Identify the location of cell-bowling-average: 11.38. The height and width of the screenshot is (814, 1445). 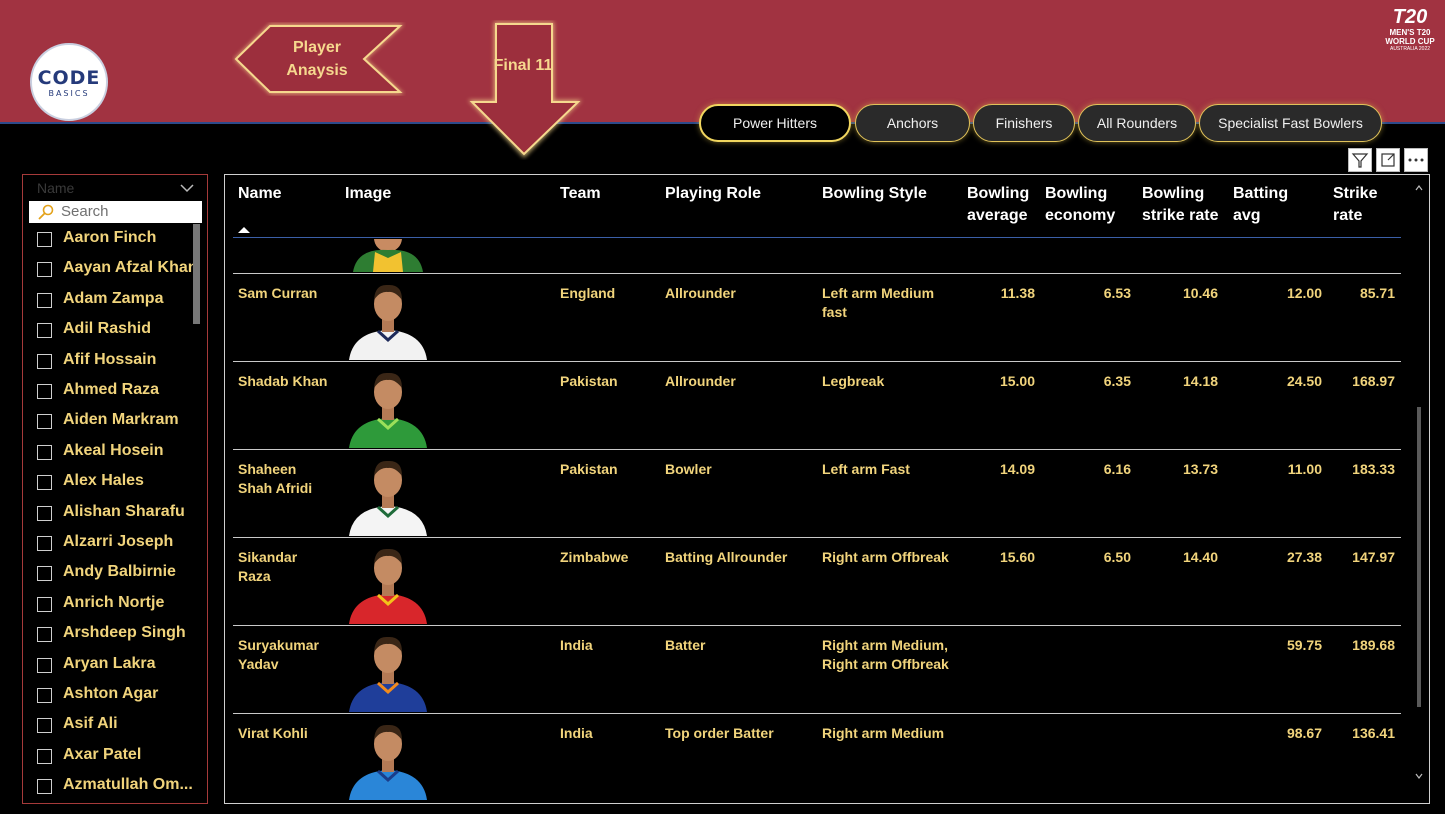
(1017, 293).